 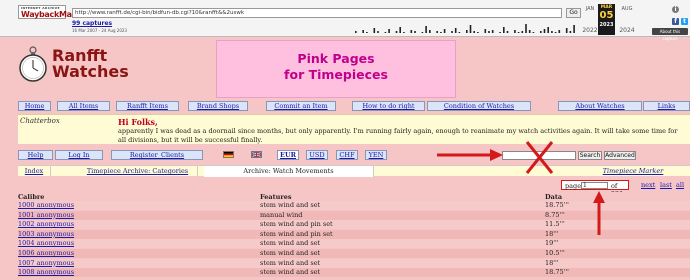 I want to click on wayback-prev-year: 2022, so click(x=590, y=30).